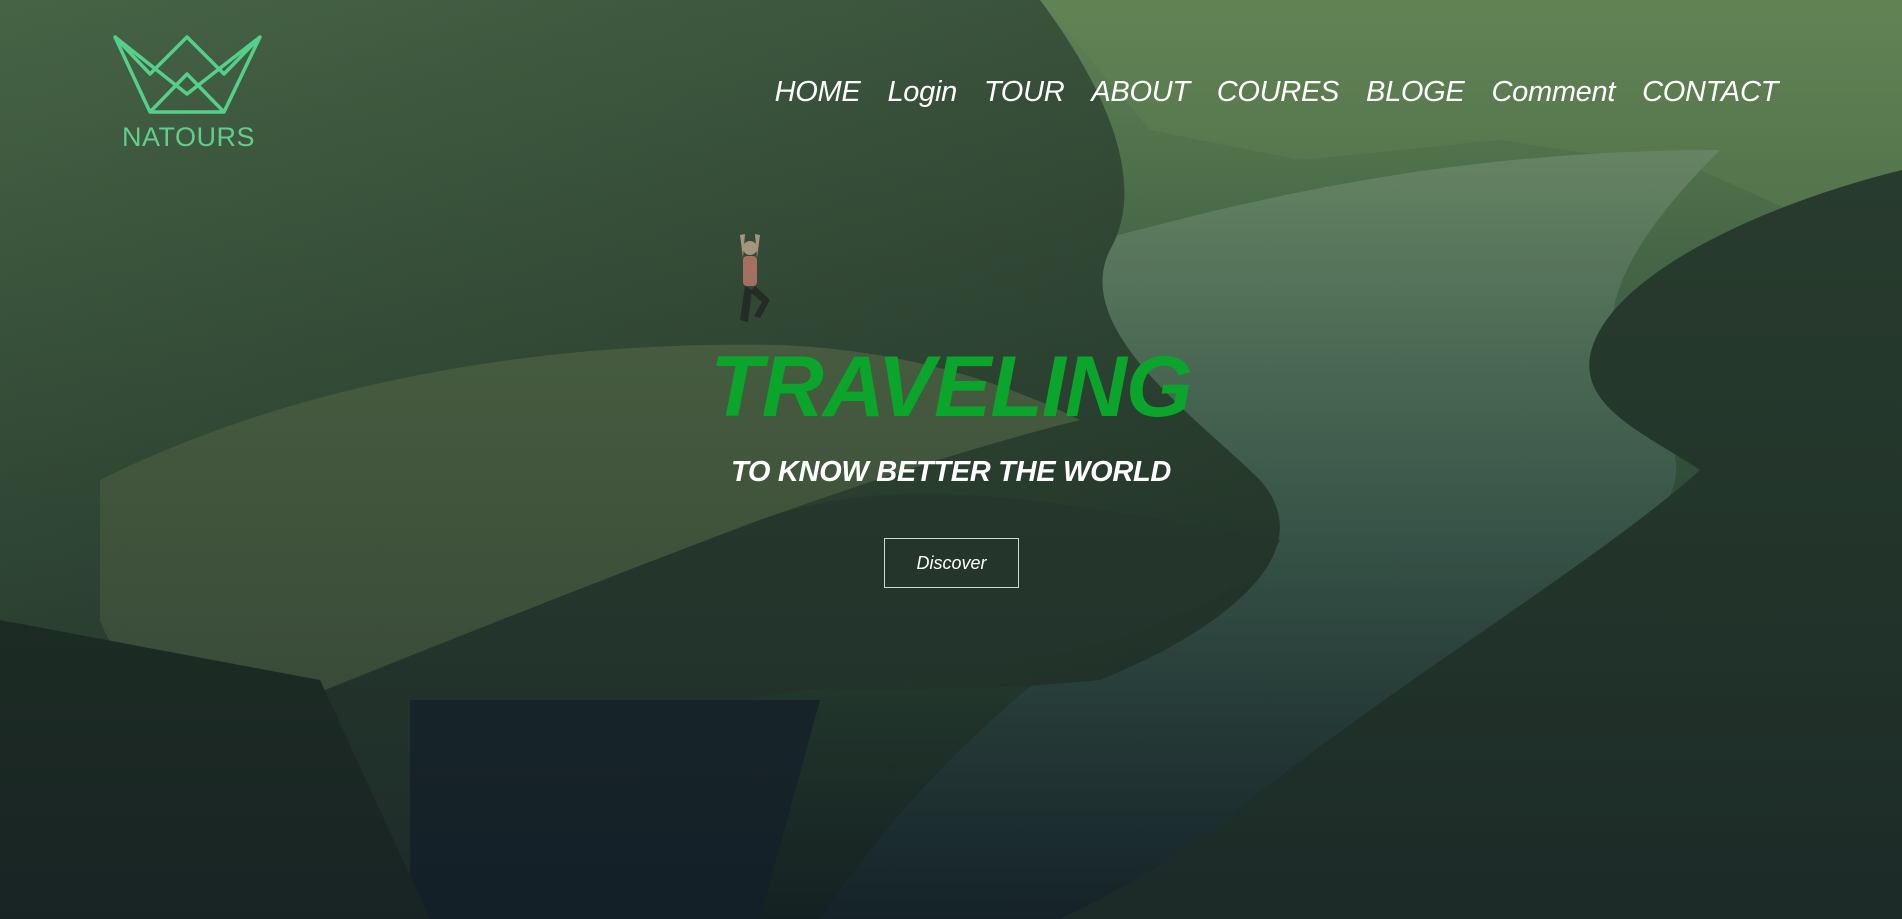  Describe the element at coordinates (951, 472) in the screenshot. I see `hero-subtitle: TO KNOW BETTER THE WORLD` at that location.